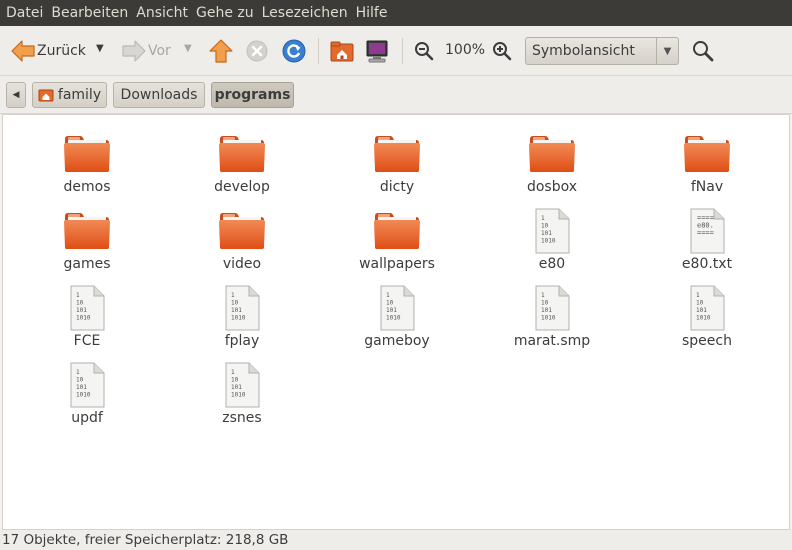 Image resolution: width=792 pixels, height=550 pixels. I want to click on back-button: Zurück, so click(48, 51).